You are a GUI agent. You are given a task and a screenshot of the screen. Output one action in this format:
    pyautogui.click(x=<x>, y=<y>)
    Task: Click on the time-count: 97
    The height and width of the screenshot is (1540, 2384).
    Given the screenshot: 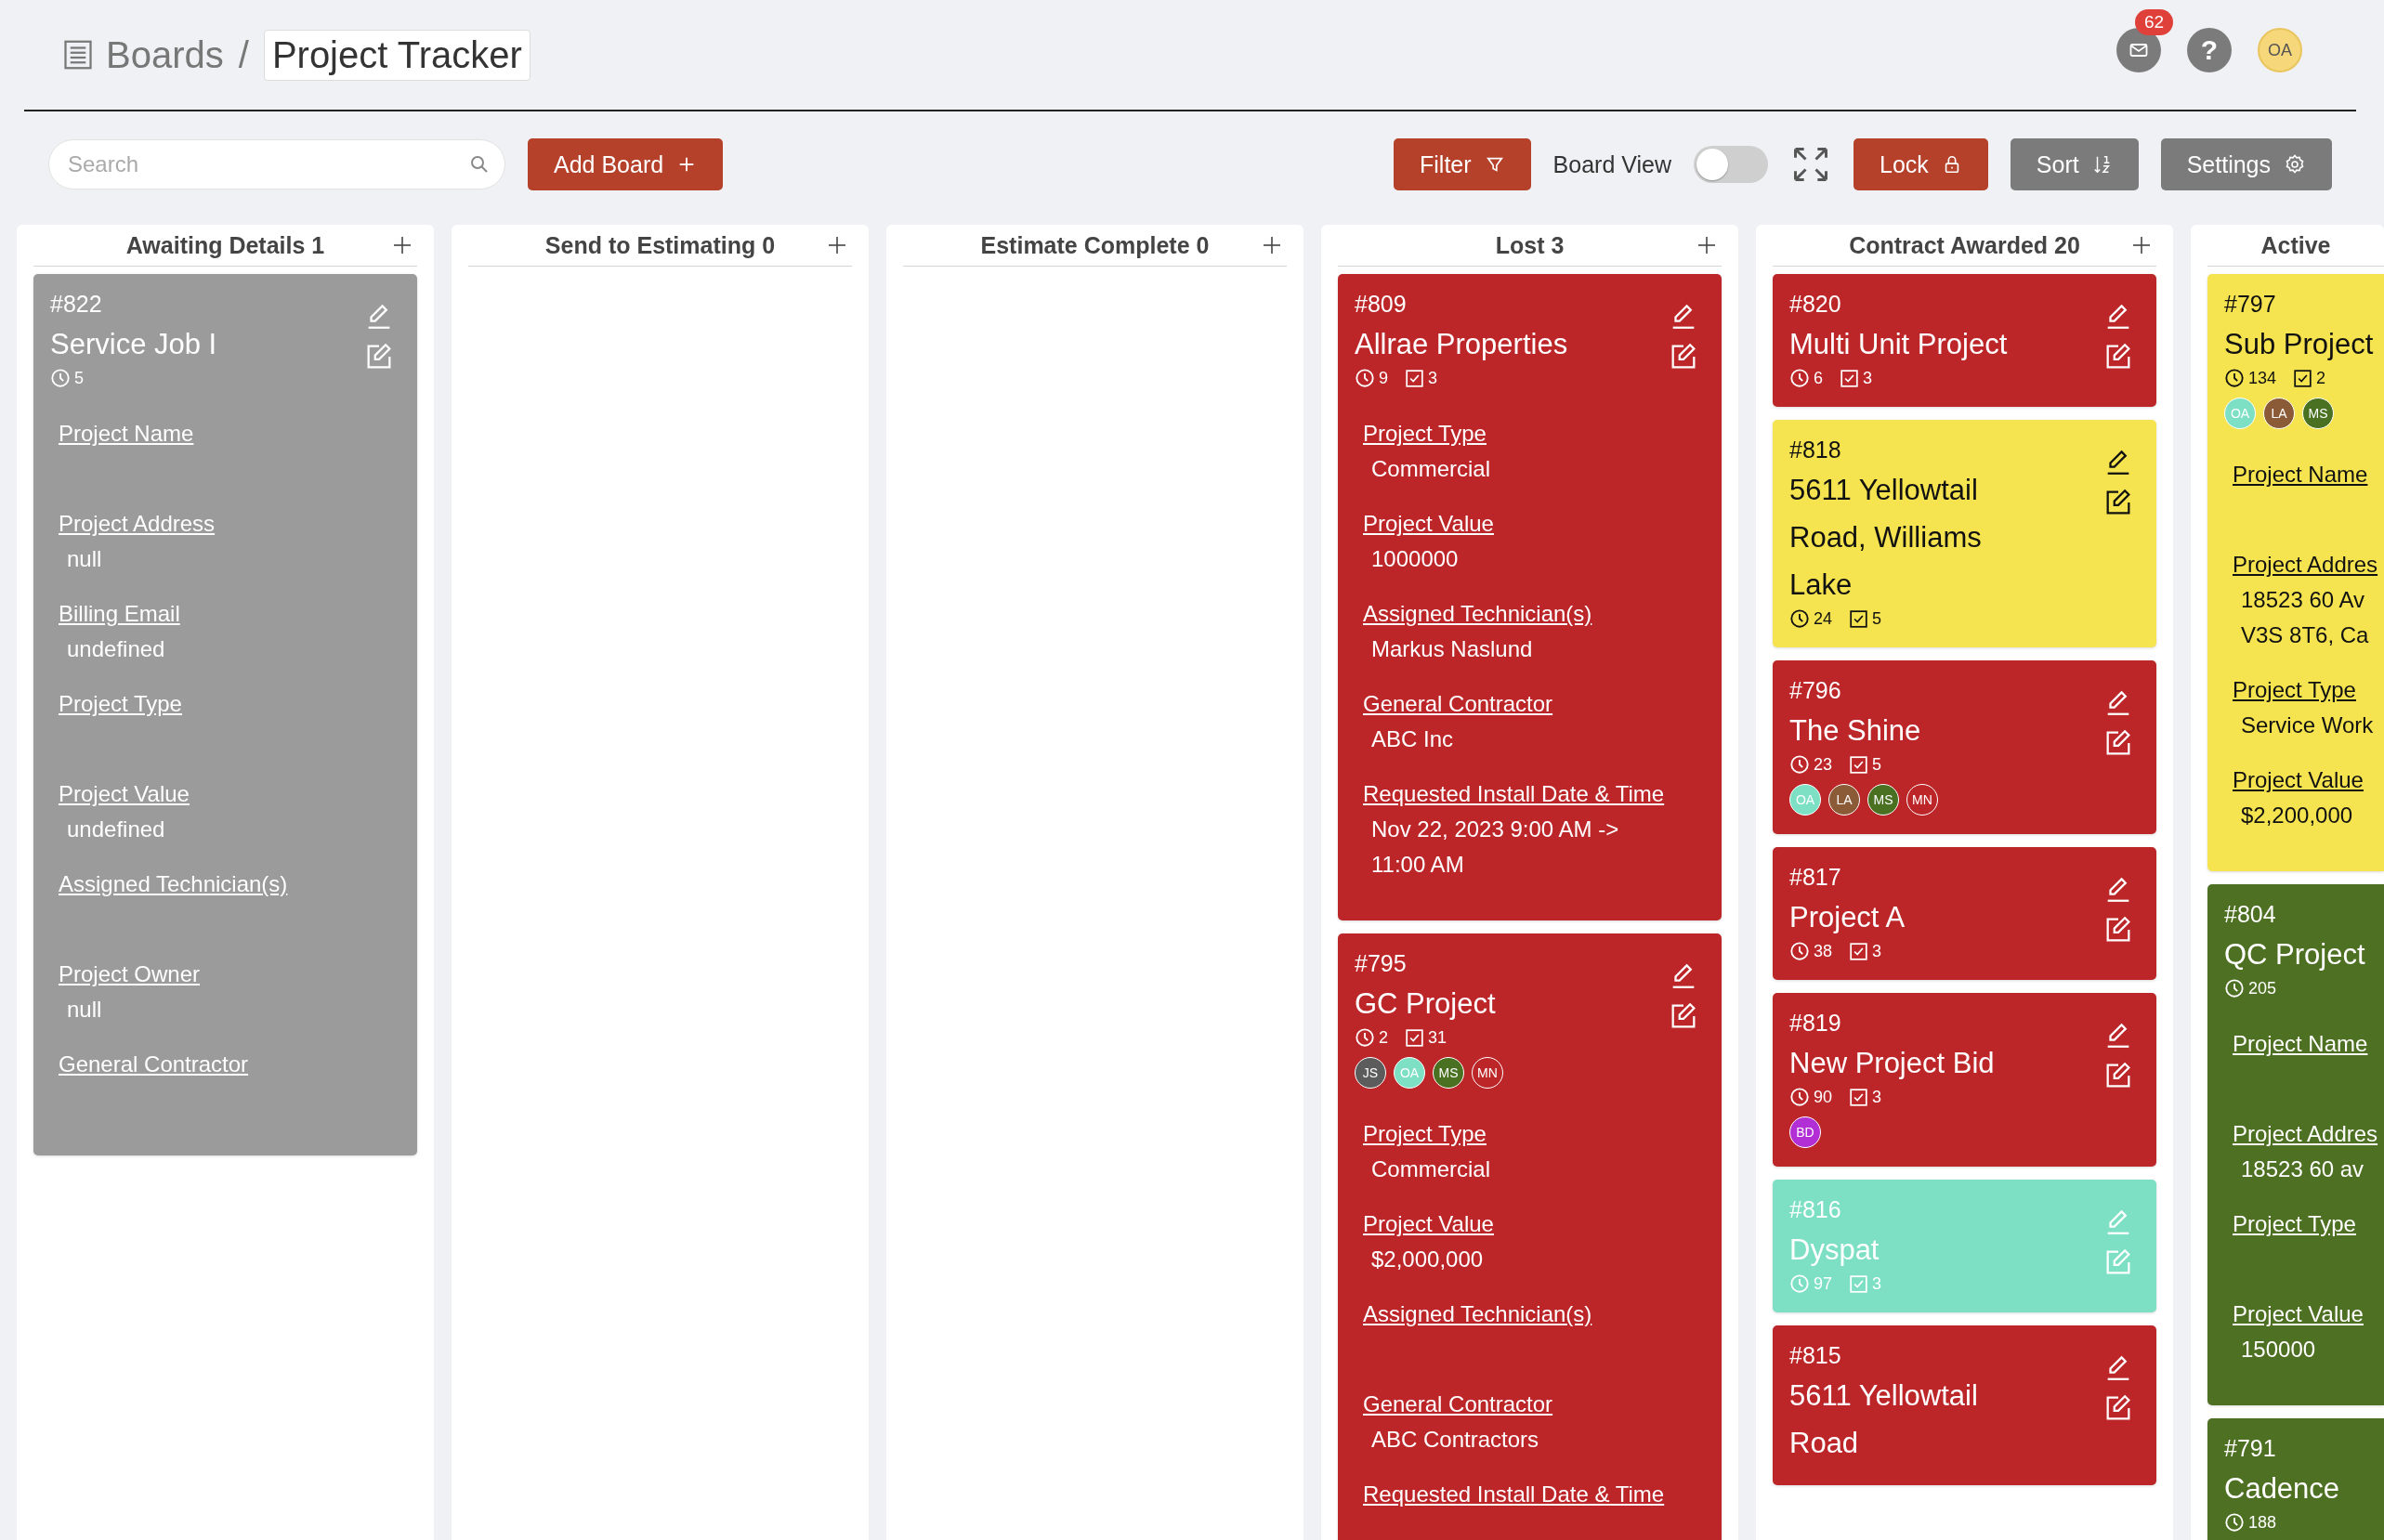 What is the action you would take?
    pyautogui.click(x=1823, y=1283)
    